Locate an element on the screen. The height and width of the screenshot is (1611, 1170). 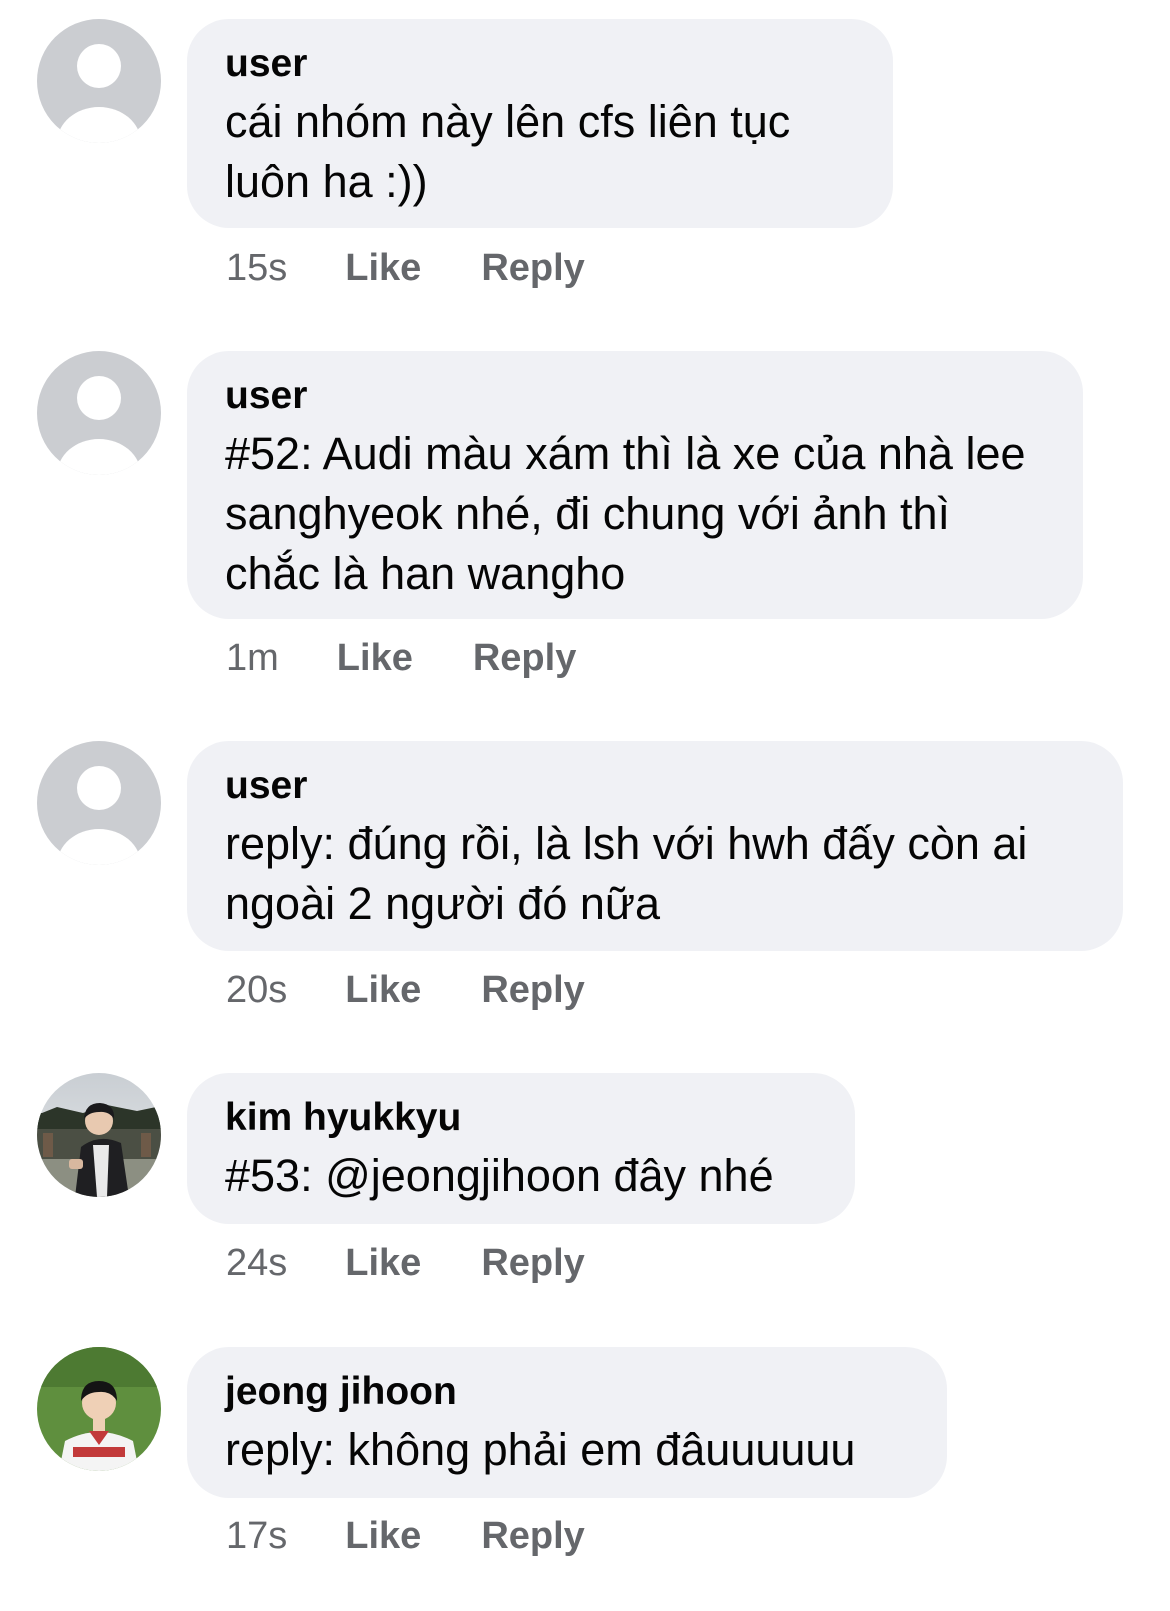
comment-actions: 1m Like Reply is located at coordinates (401, 658).